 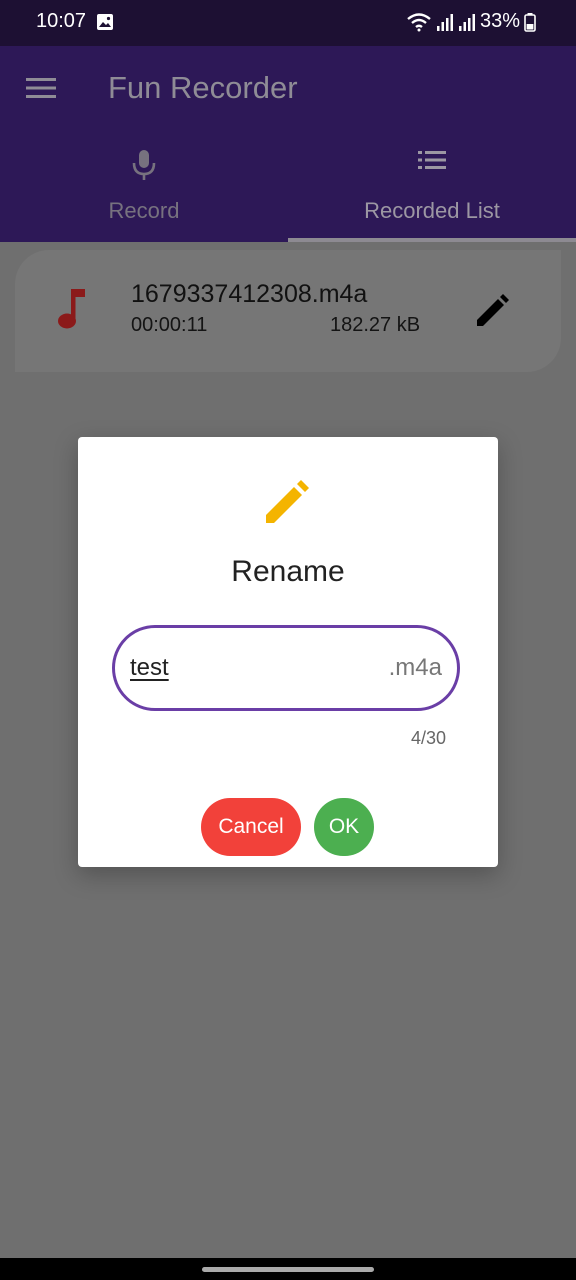 I want to click on rename-input: test .m4a, so click(x=286, y=668).